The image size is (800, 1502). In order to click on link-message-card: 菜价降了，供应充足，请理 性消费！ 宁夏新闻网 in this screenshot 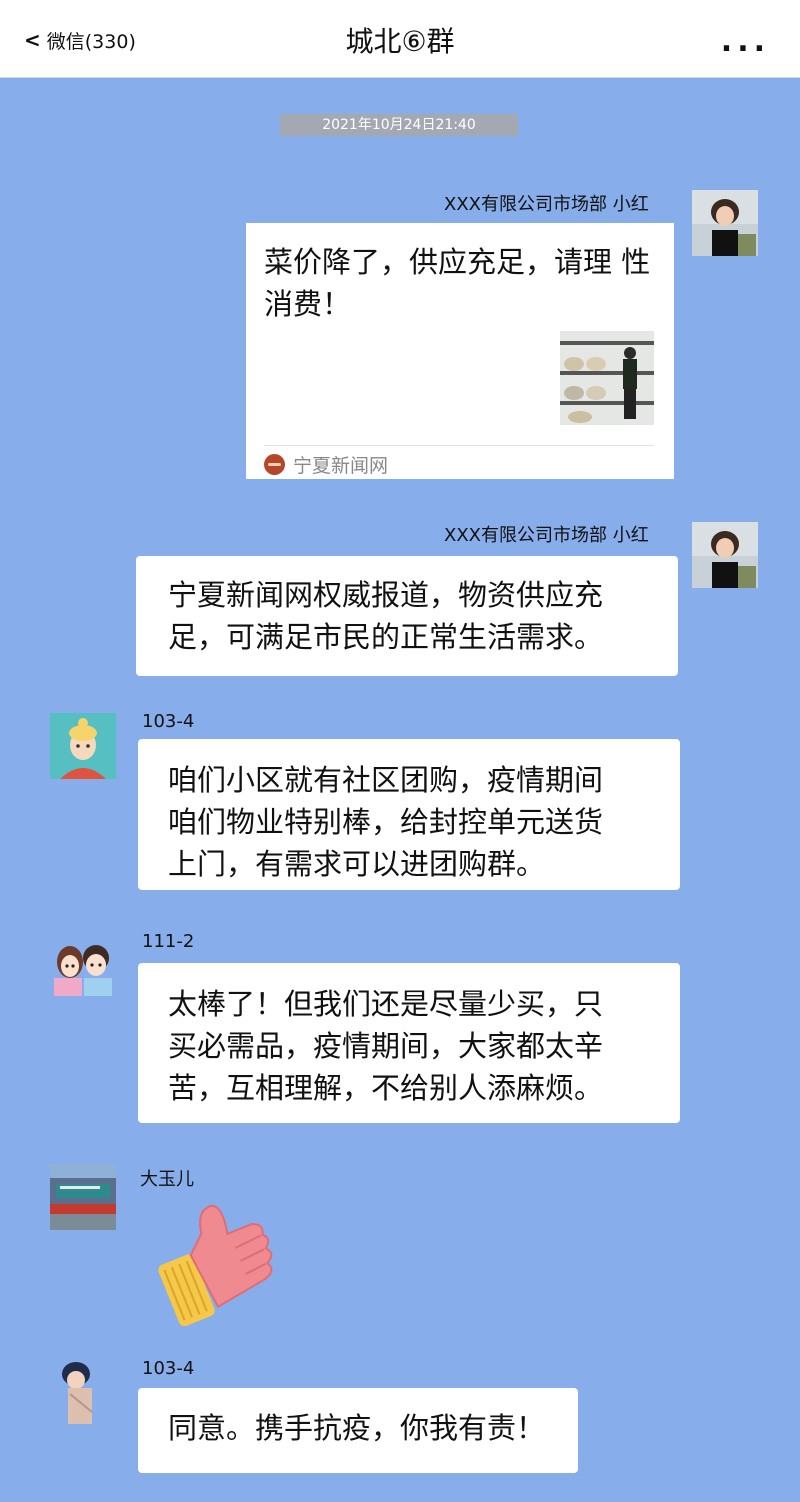, I will do `click(460, 351)`.